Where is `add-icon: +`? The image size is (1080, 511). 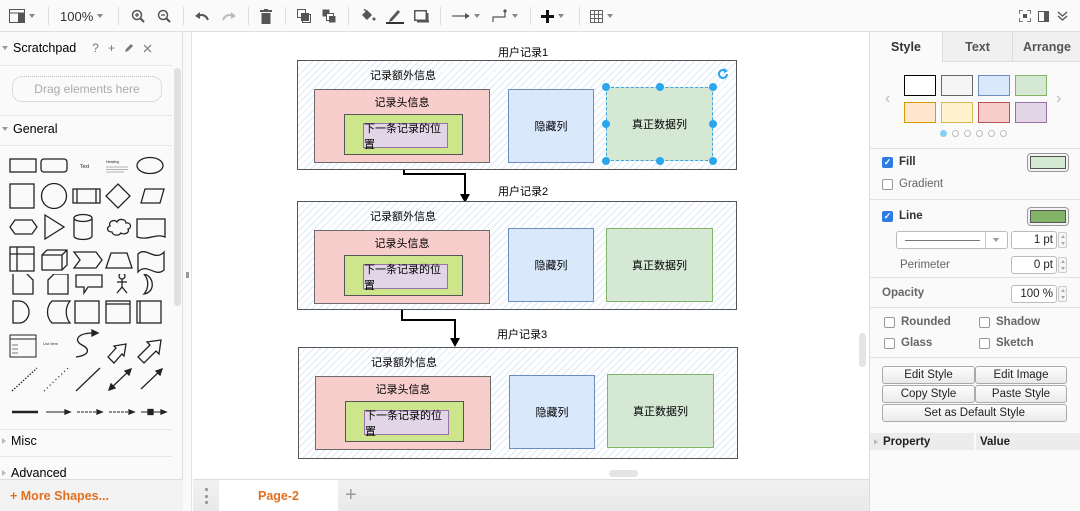
add-icon: + is located at coordinates (111, 48).